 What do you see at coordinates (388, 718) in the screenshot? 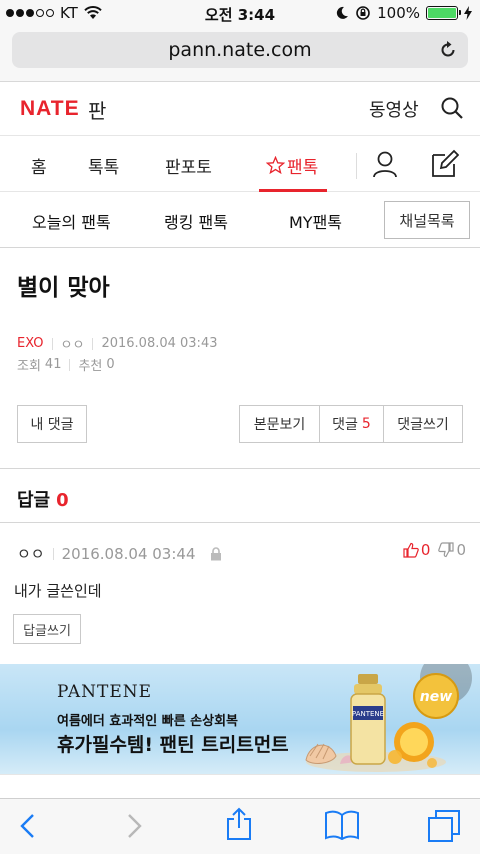
I see `product-image: PANTENE new` at bounding box center [388, 718].